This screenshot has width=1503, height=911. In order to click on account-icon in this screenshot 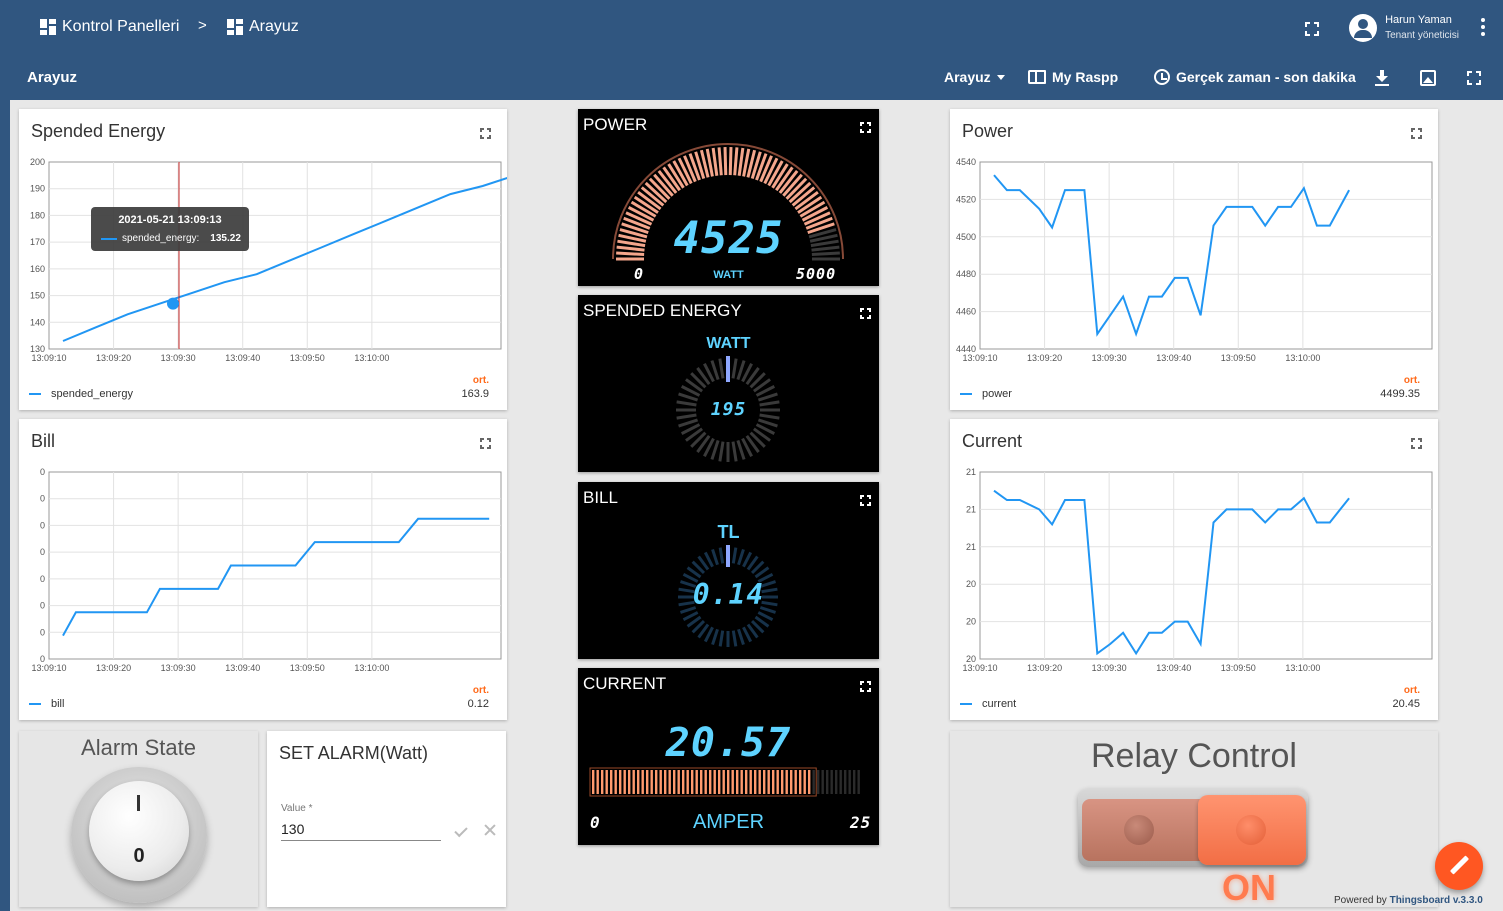, I will do `click(1363, 28)`.